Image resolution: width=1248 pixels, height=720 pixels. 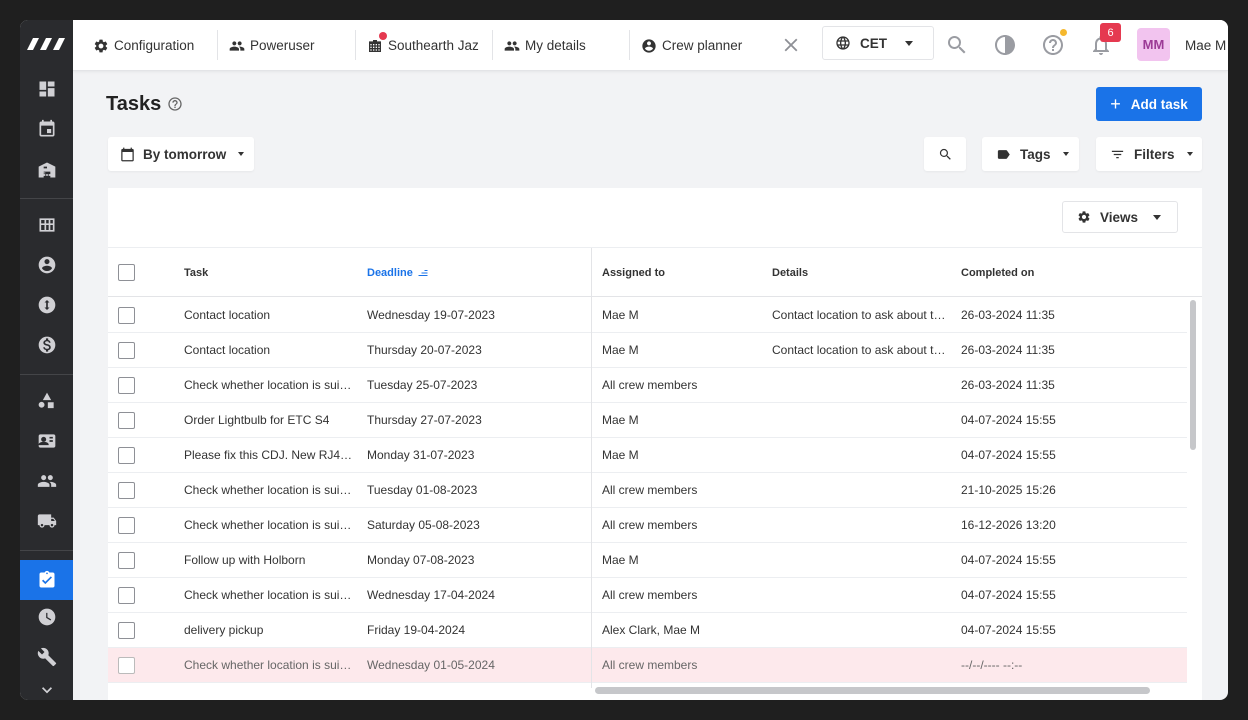 I want to click on sidebar-item-dashboard, so click(x=46, y=89).